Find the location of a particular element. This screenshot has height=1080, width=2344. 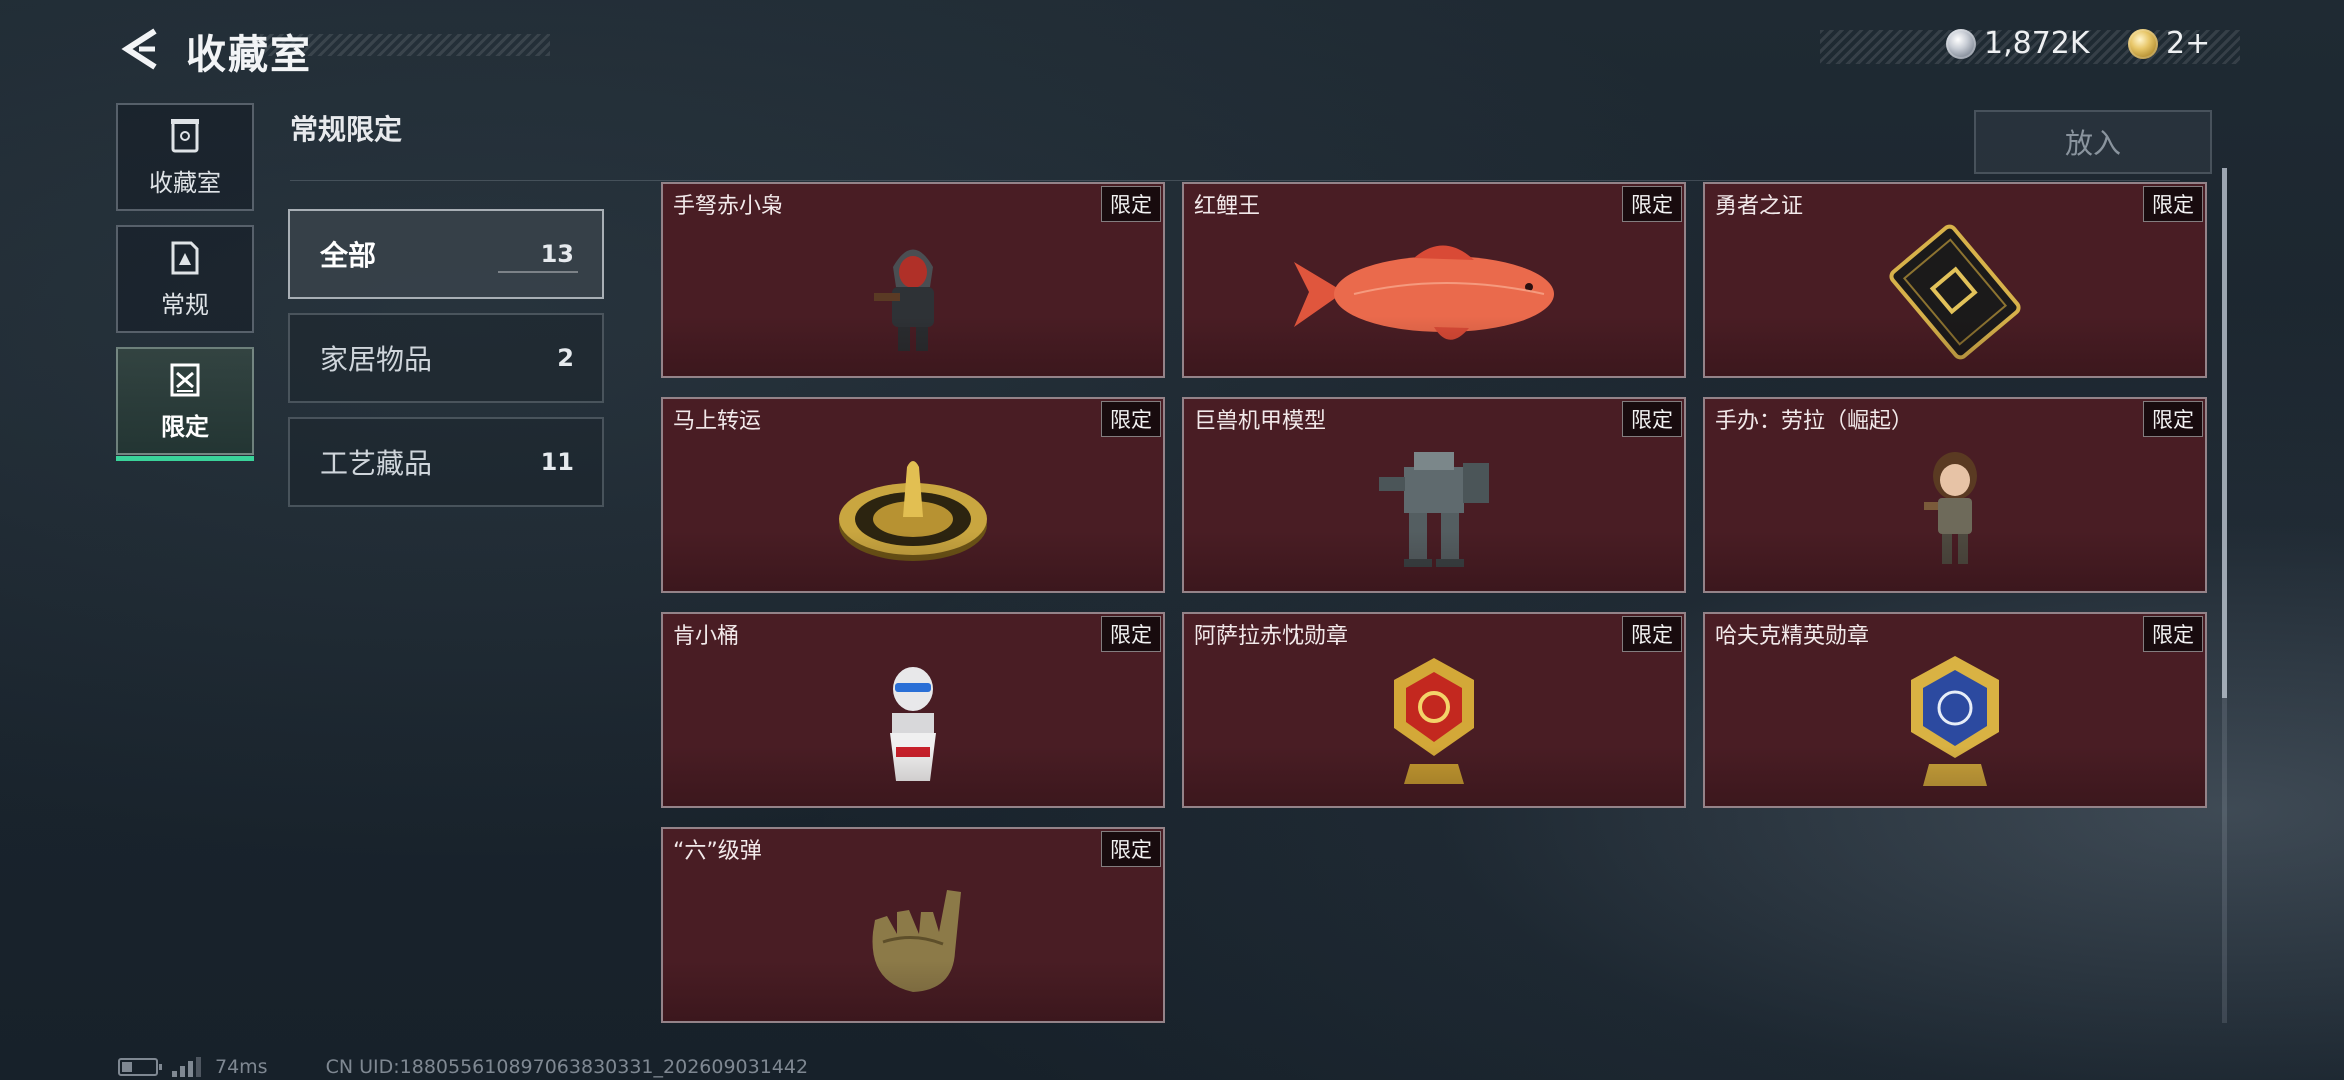

section-divider is located at coordinates (1235, 180).